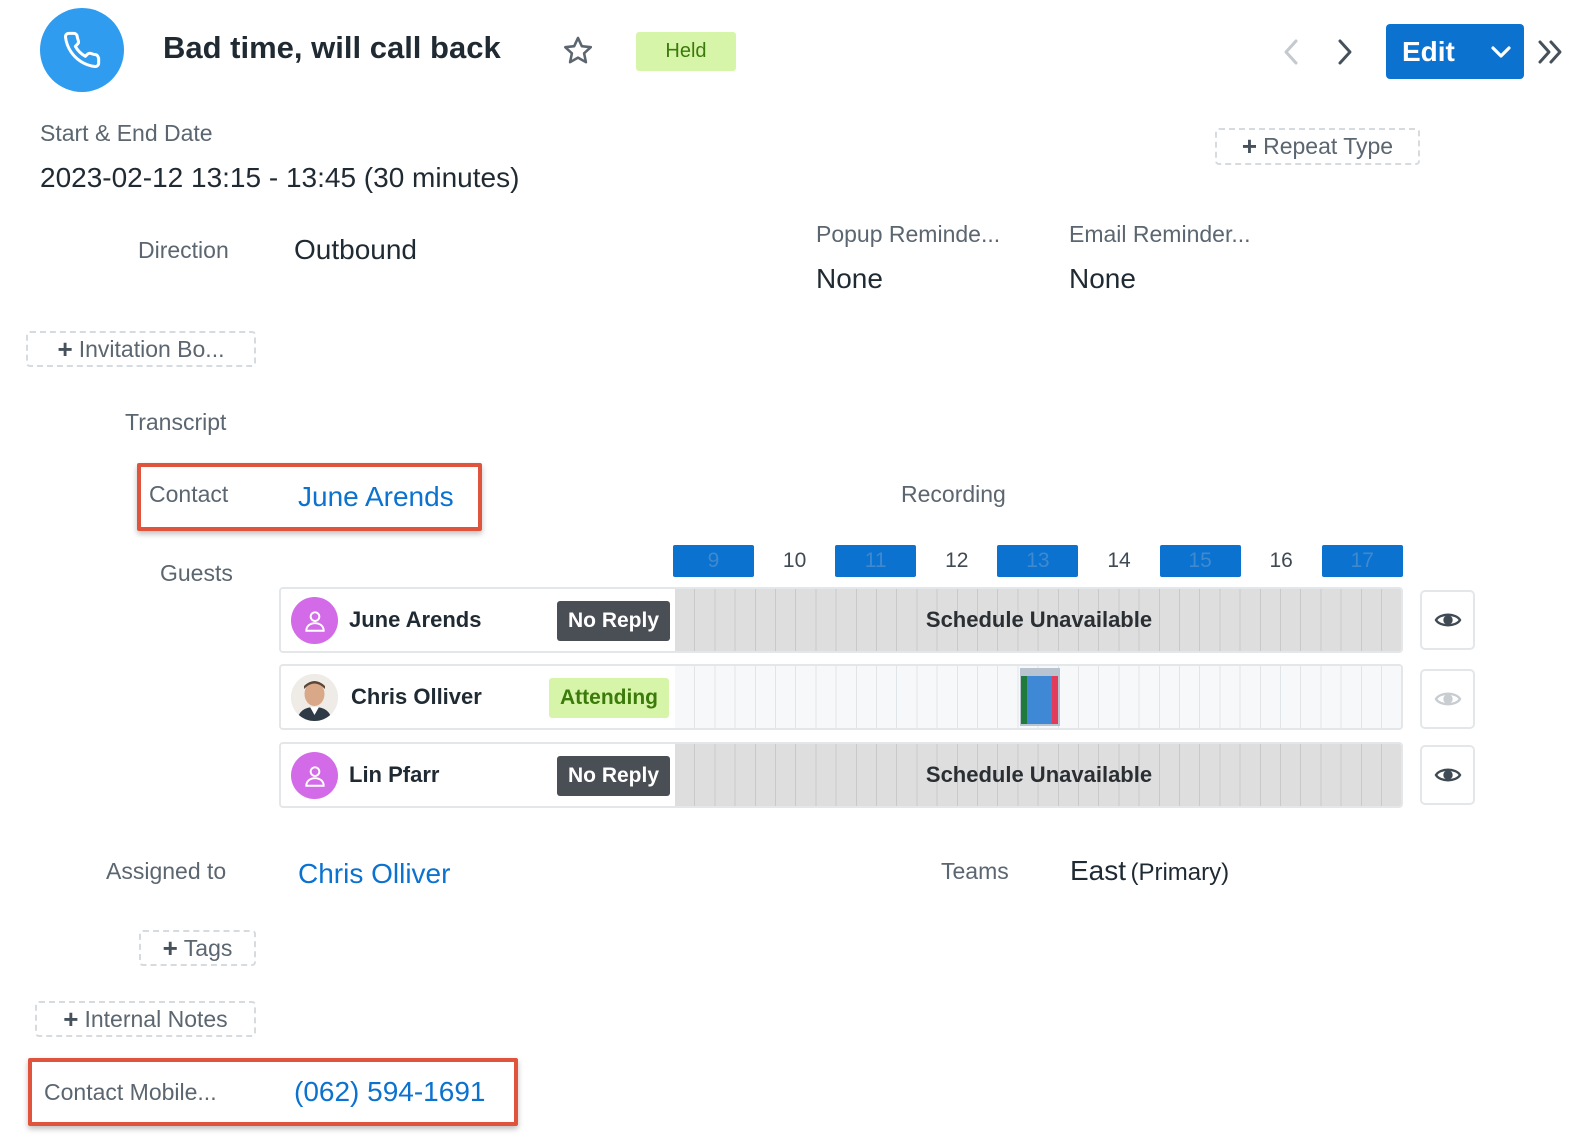 The height and width of the screenshot is (1142, 1582). Describe the element at coordinates (415, 620) in the screenshot. I see `guest-name-link: June Arends` at that location.